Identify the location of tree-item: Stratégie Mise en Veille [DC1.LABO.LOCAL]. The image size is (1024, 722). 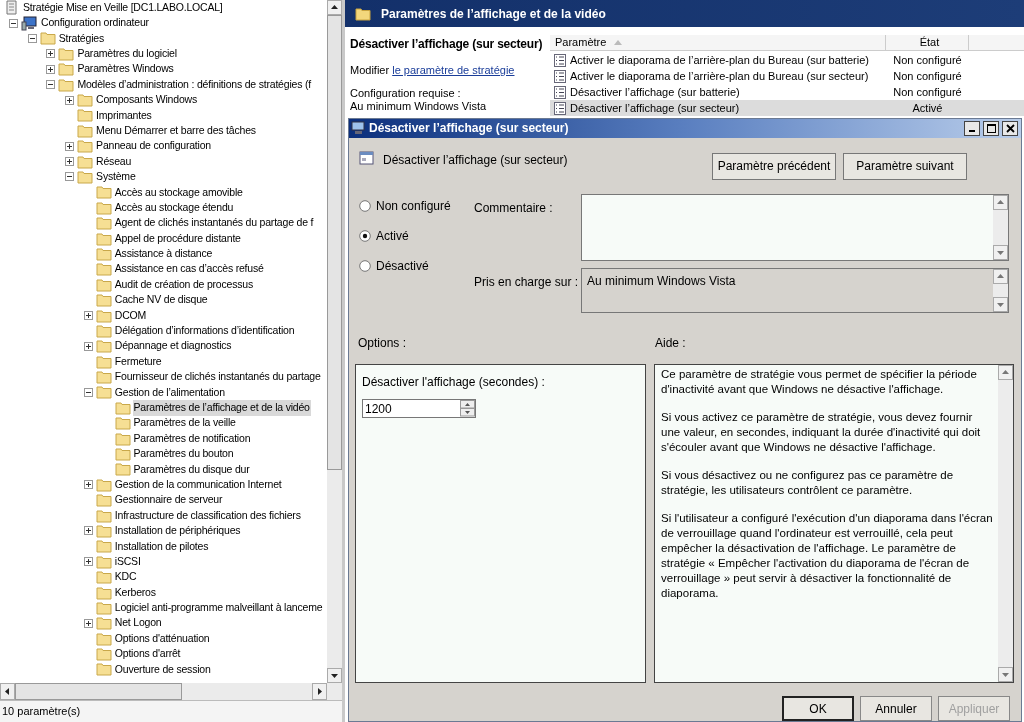
(123, 8).